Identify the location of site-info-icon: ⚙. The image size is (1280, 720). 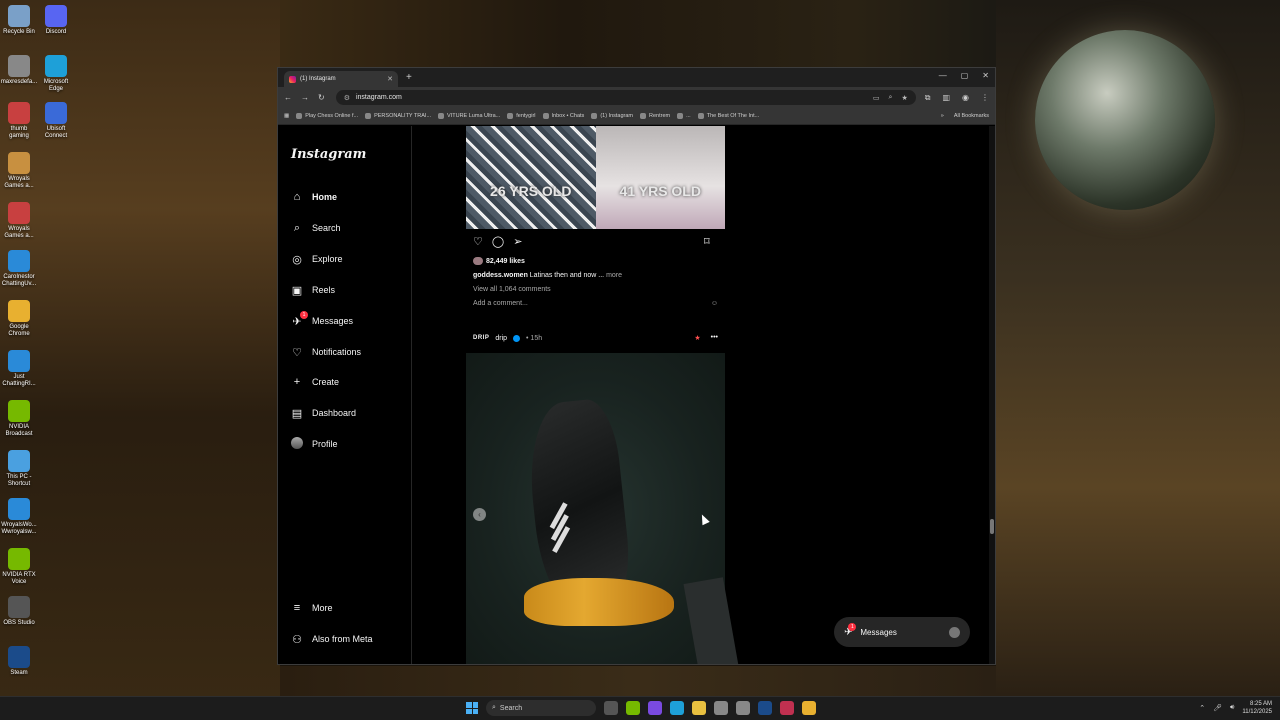
(347, 98).